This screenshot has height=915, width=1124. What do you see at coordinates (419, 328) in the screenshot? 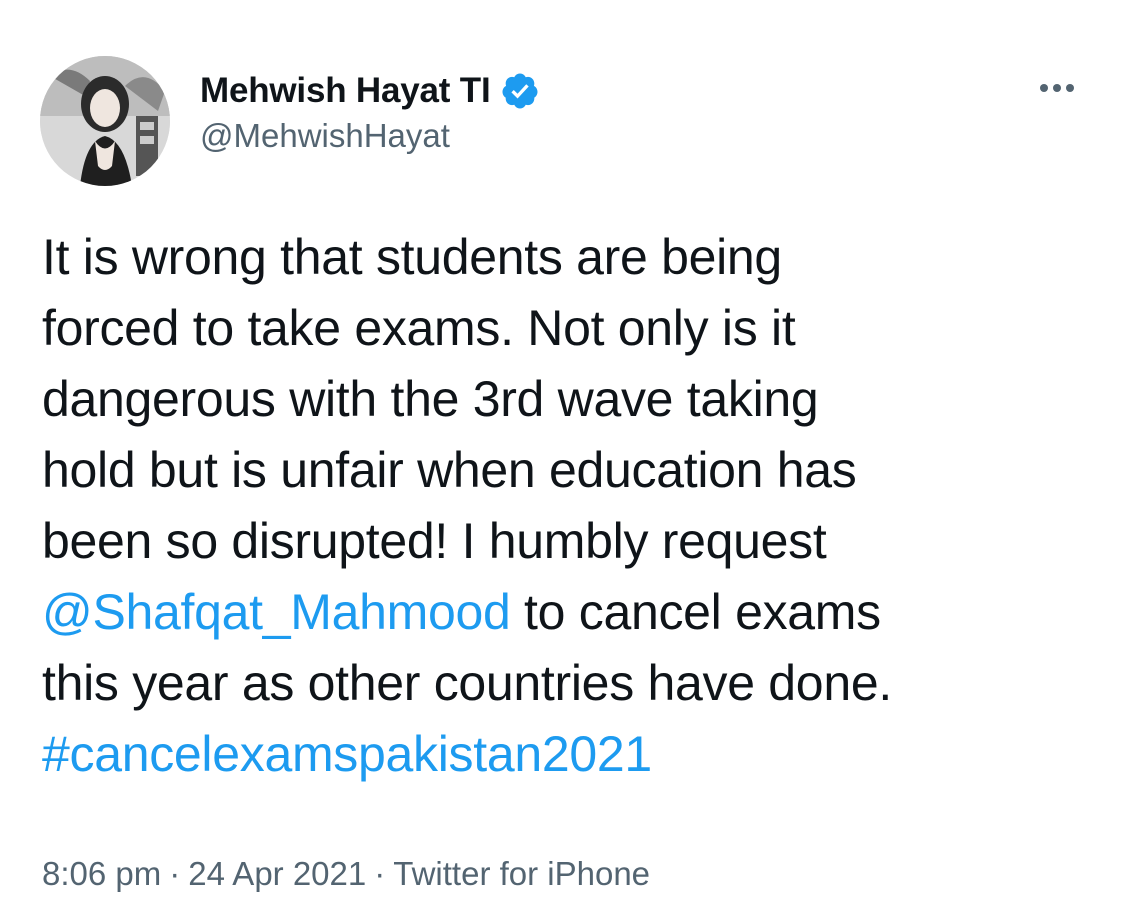
I see `tweet-text-line: forced to take exams. Not only is it` at bounding box center [419, 328].